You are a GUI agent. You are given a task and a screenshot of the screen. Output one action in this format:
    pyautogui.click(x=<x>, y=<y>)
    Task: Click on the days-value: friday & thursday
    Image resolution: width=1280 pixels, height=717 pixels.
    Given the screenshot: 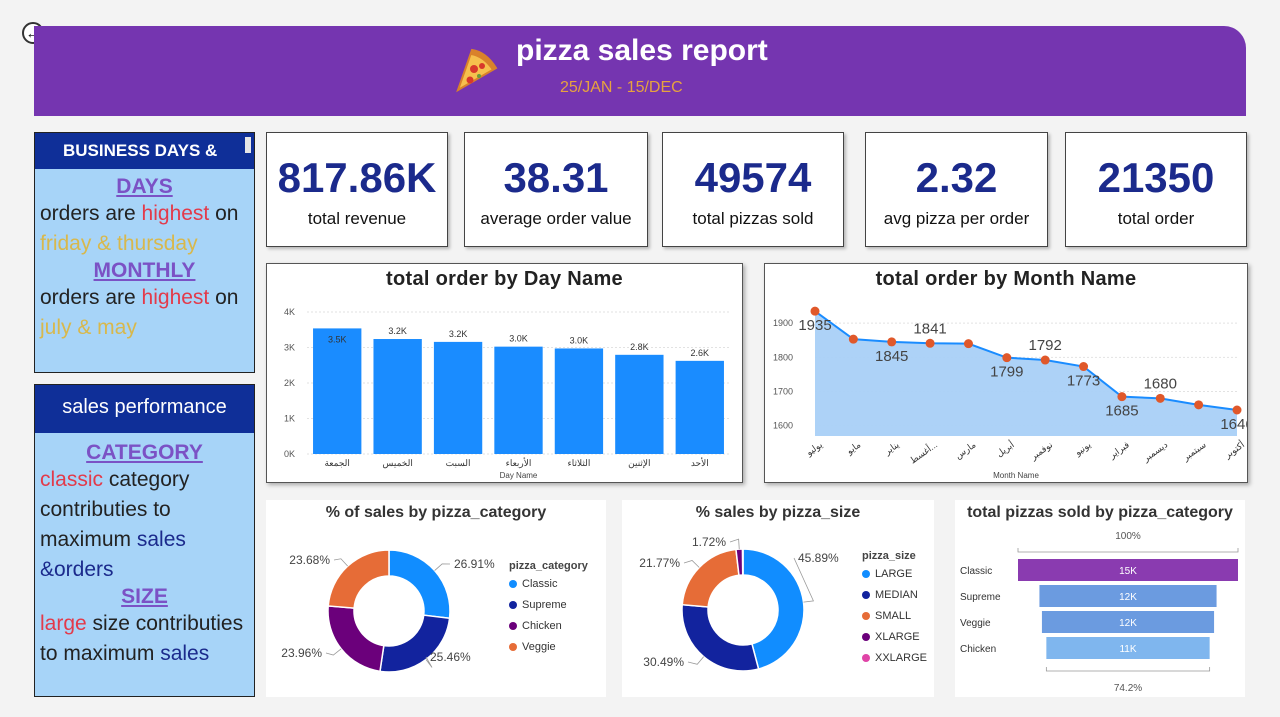 What is the action you would take?
    pyautogui.click(x=119, y=243)
    